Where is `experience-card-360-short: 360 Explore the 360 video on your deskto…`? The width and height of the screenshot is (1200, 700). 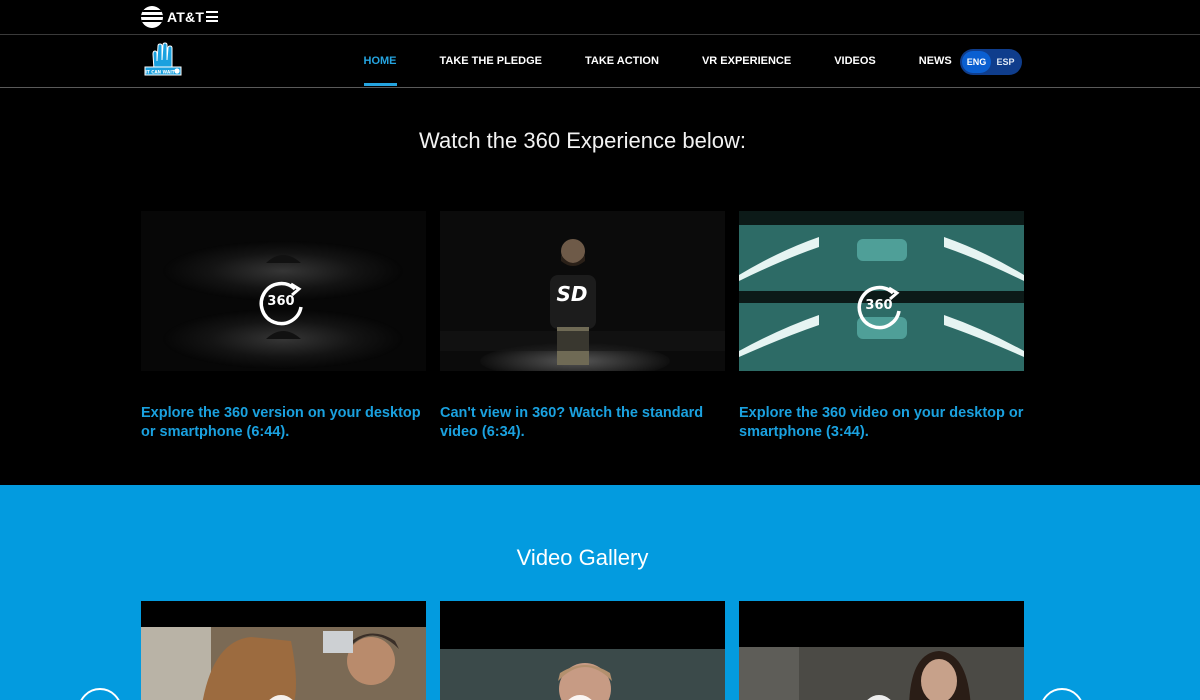 experience-card-360-short: 360 Explore the 360 video on your deskto… is located at coordinates (881, 326).